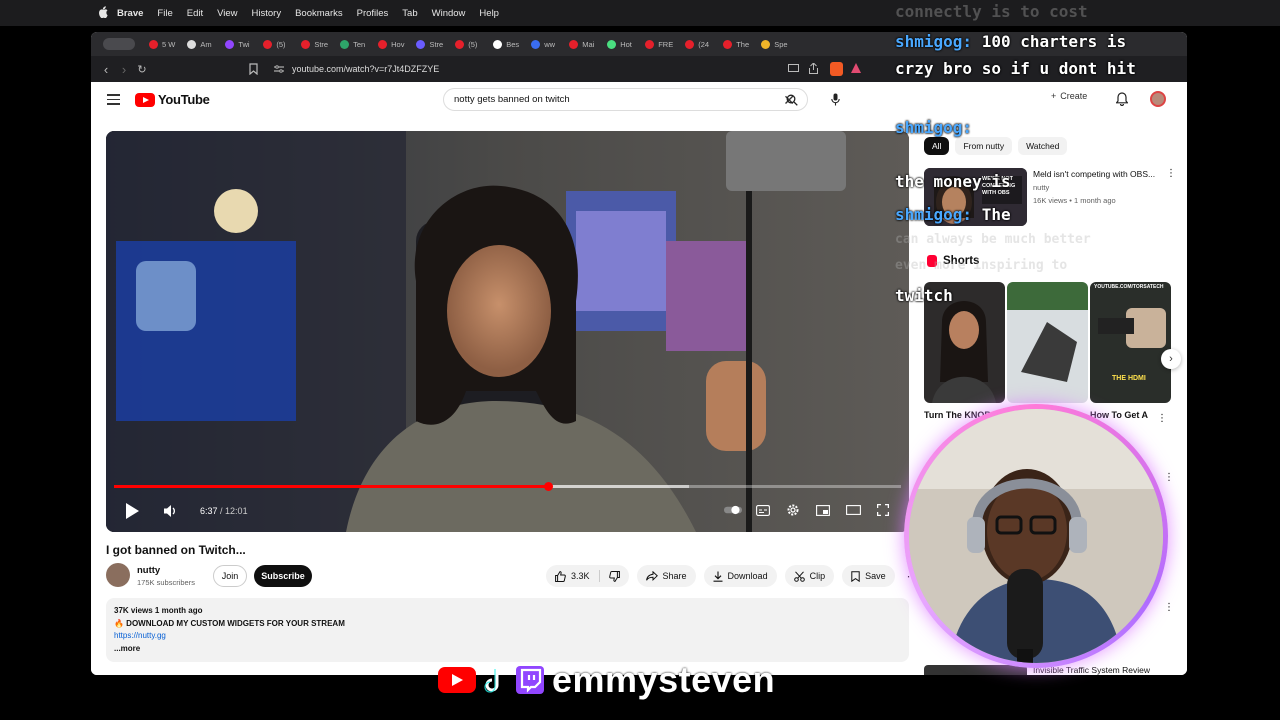 This screenshot has height=720, width=1280. Describe the element at coordinates (366, 69) in the screenshot. I see `url-text: youtube.com/watch?v=r7Jt4DZFZYE` at that location.